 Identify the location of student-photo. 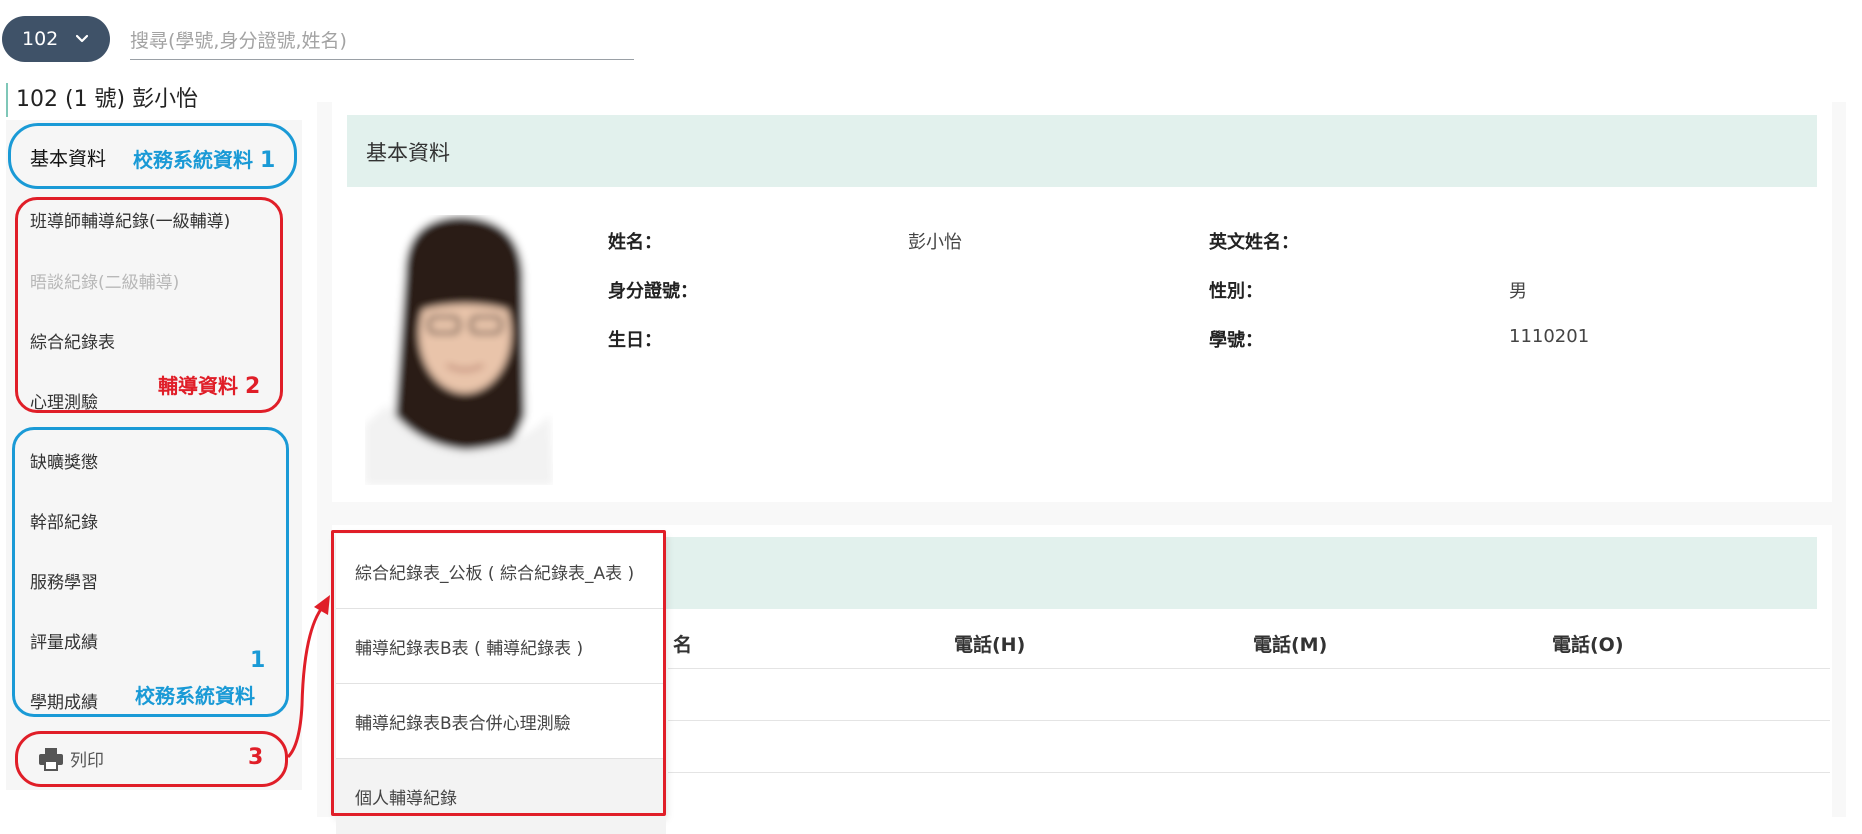
(459, 350).